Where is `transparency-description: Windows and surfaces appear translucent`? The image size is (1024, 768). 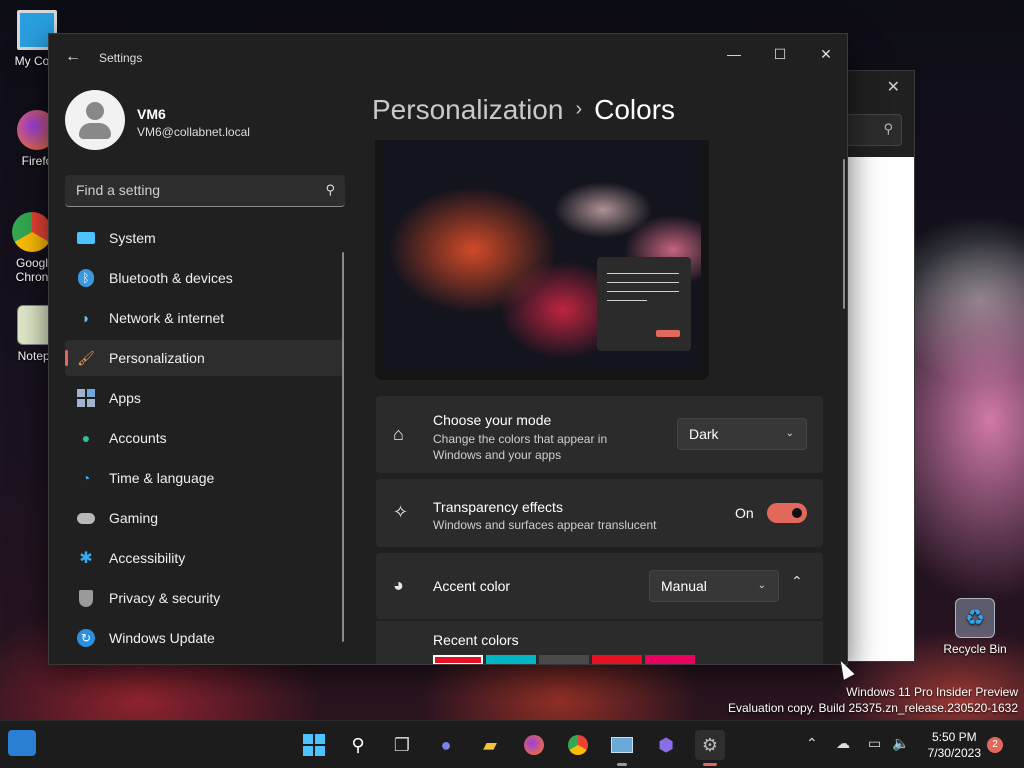
transparency-description: Windows and surfaces appear translucent is located at coordinates (545, 525).